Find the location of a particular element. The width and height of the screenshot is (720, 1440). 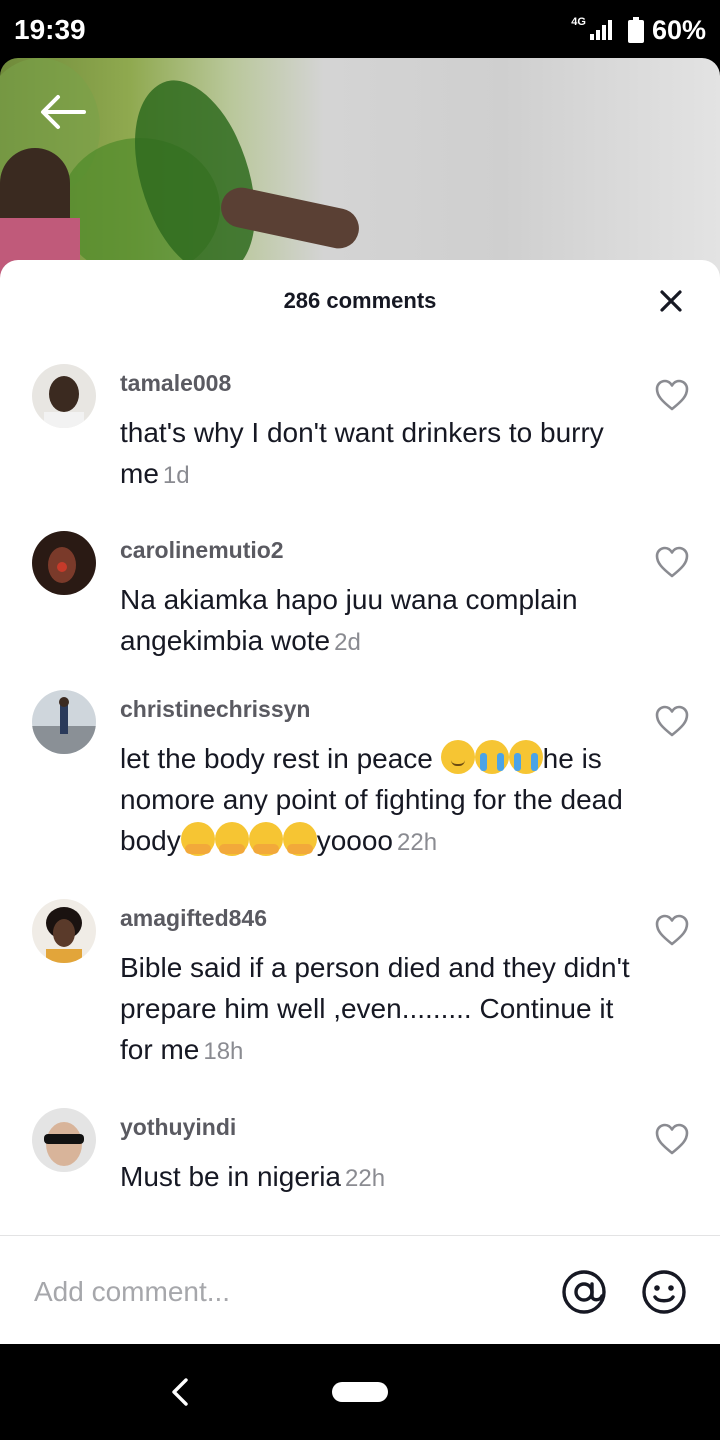

comment-username: christinechrissyn is located at coordinates (215, 709).